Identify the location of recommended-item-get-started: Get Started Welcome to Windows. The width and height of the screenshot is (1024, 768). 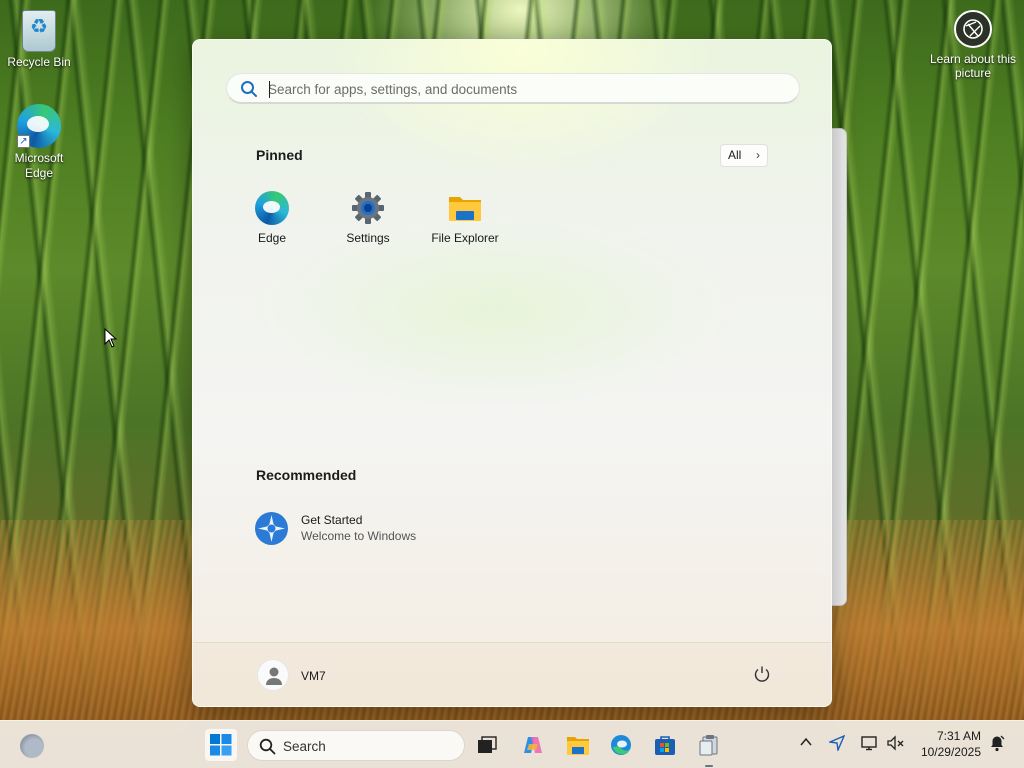
(385, 530).